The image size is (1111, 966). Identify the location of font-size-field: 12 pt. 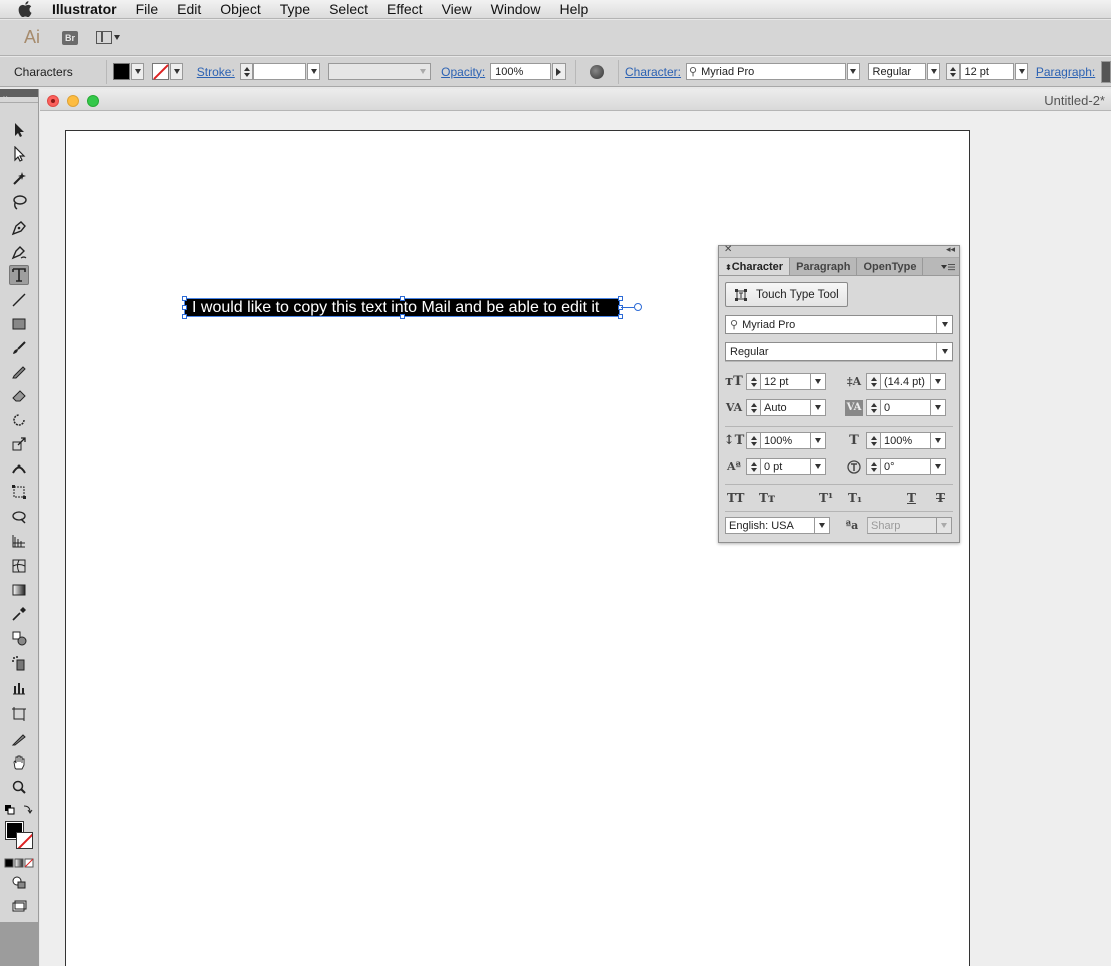
(786, 381).